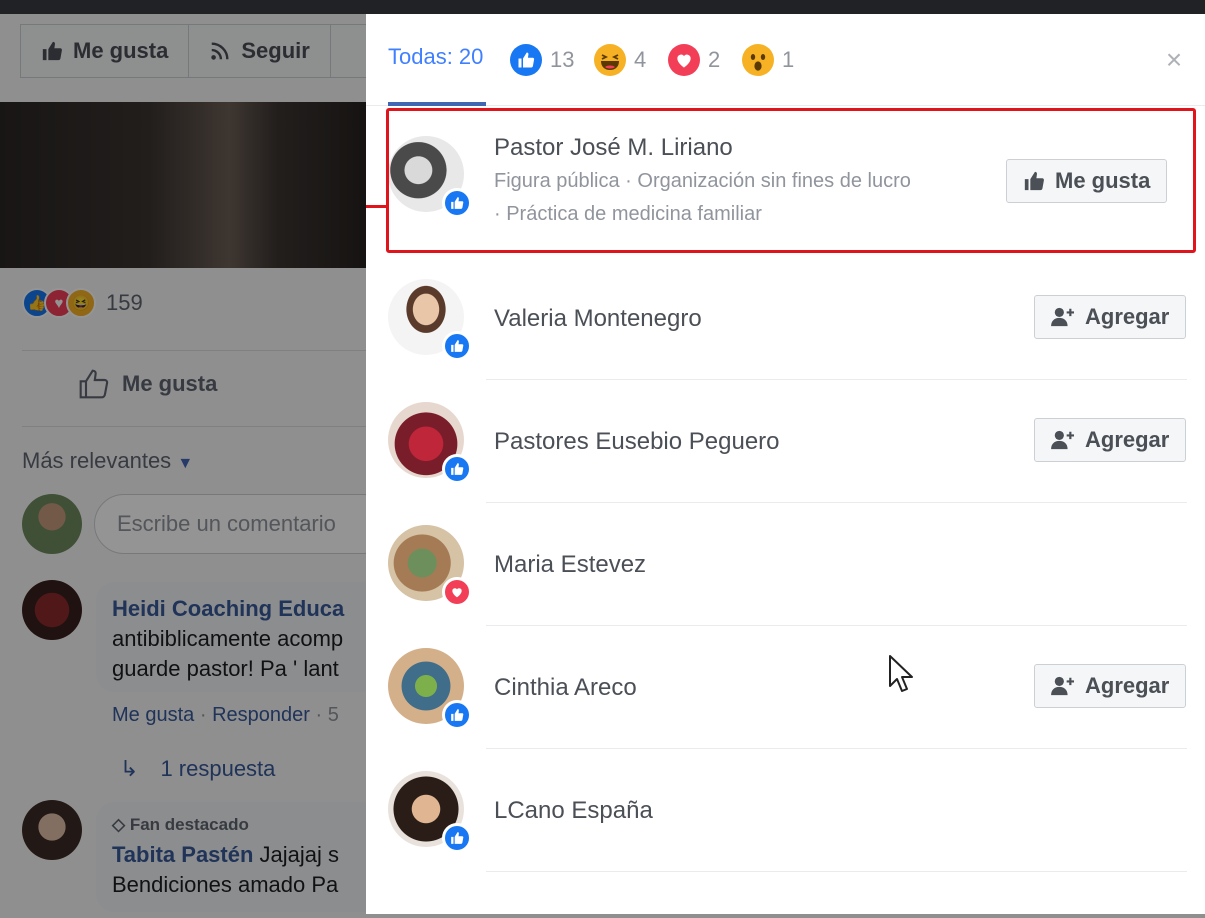 The width and height of the screenshot is (1205, 918). Describe the element at coordinates (836, 871) in the screenshot. I see `divider` at that location.